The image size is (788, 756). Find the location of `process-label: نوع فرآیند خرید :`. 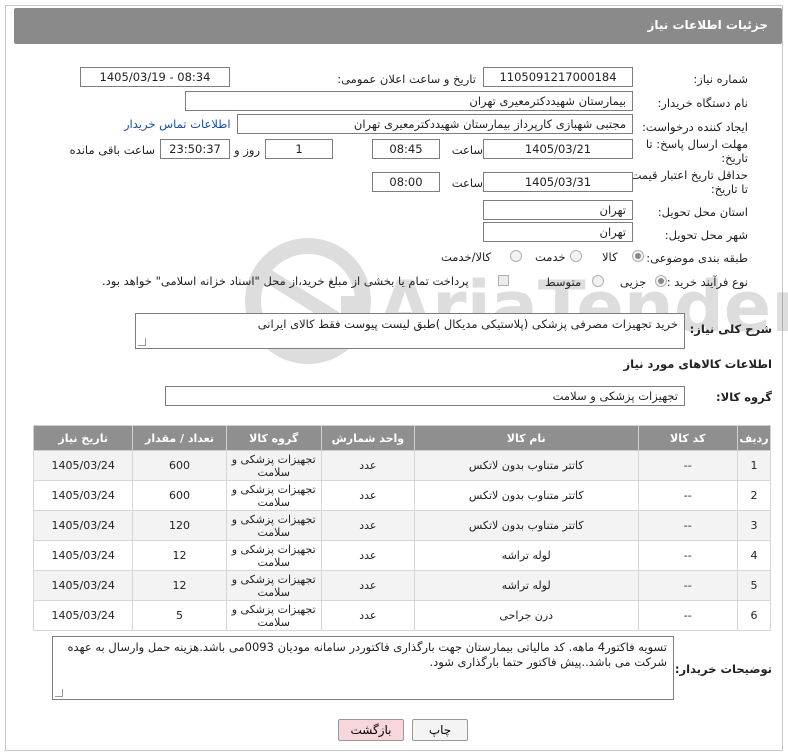

process-label: نوع فرآیند خرید : is located at coordinates (707, 282).